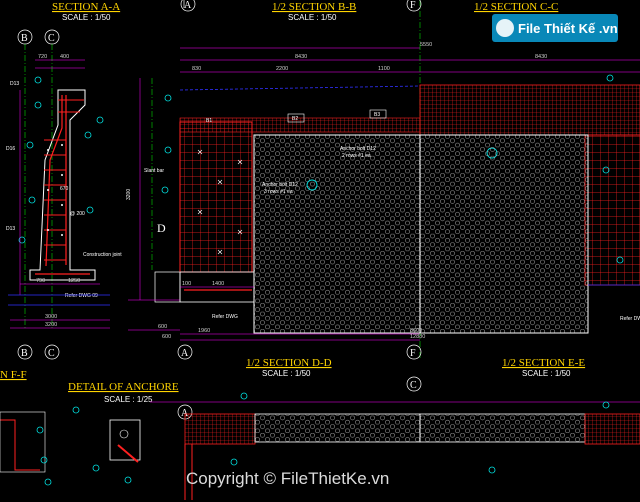 This screenshot has height=502, width=640. I want to click on dim-1400: 1400, so click(218, 284).